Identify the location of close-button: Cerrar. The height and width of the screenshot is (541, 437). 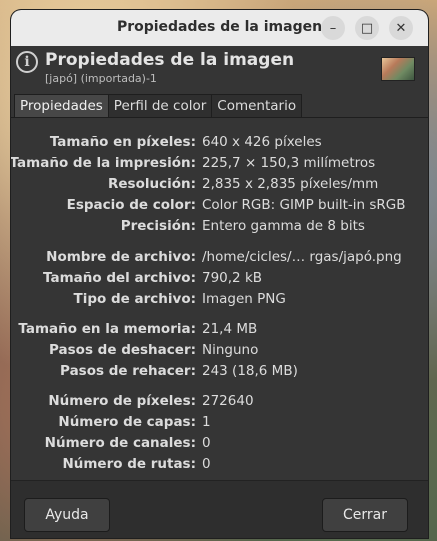
(365, 515).